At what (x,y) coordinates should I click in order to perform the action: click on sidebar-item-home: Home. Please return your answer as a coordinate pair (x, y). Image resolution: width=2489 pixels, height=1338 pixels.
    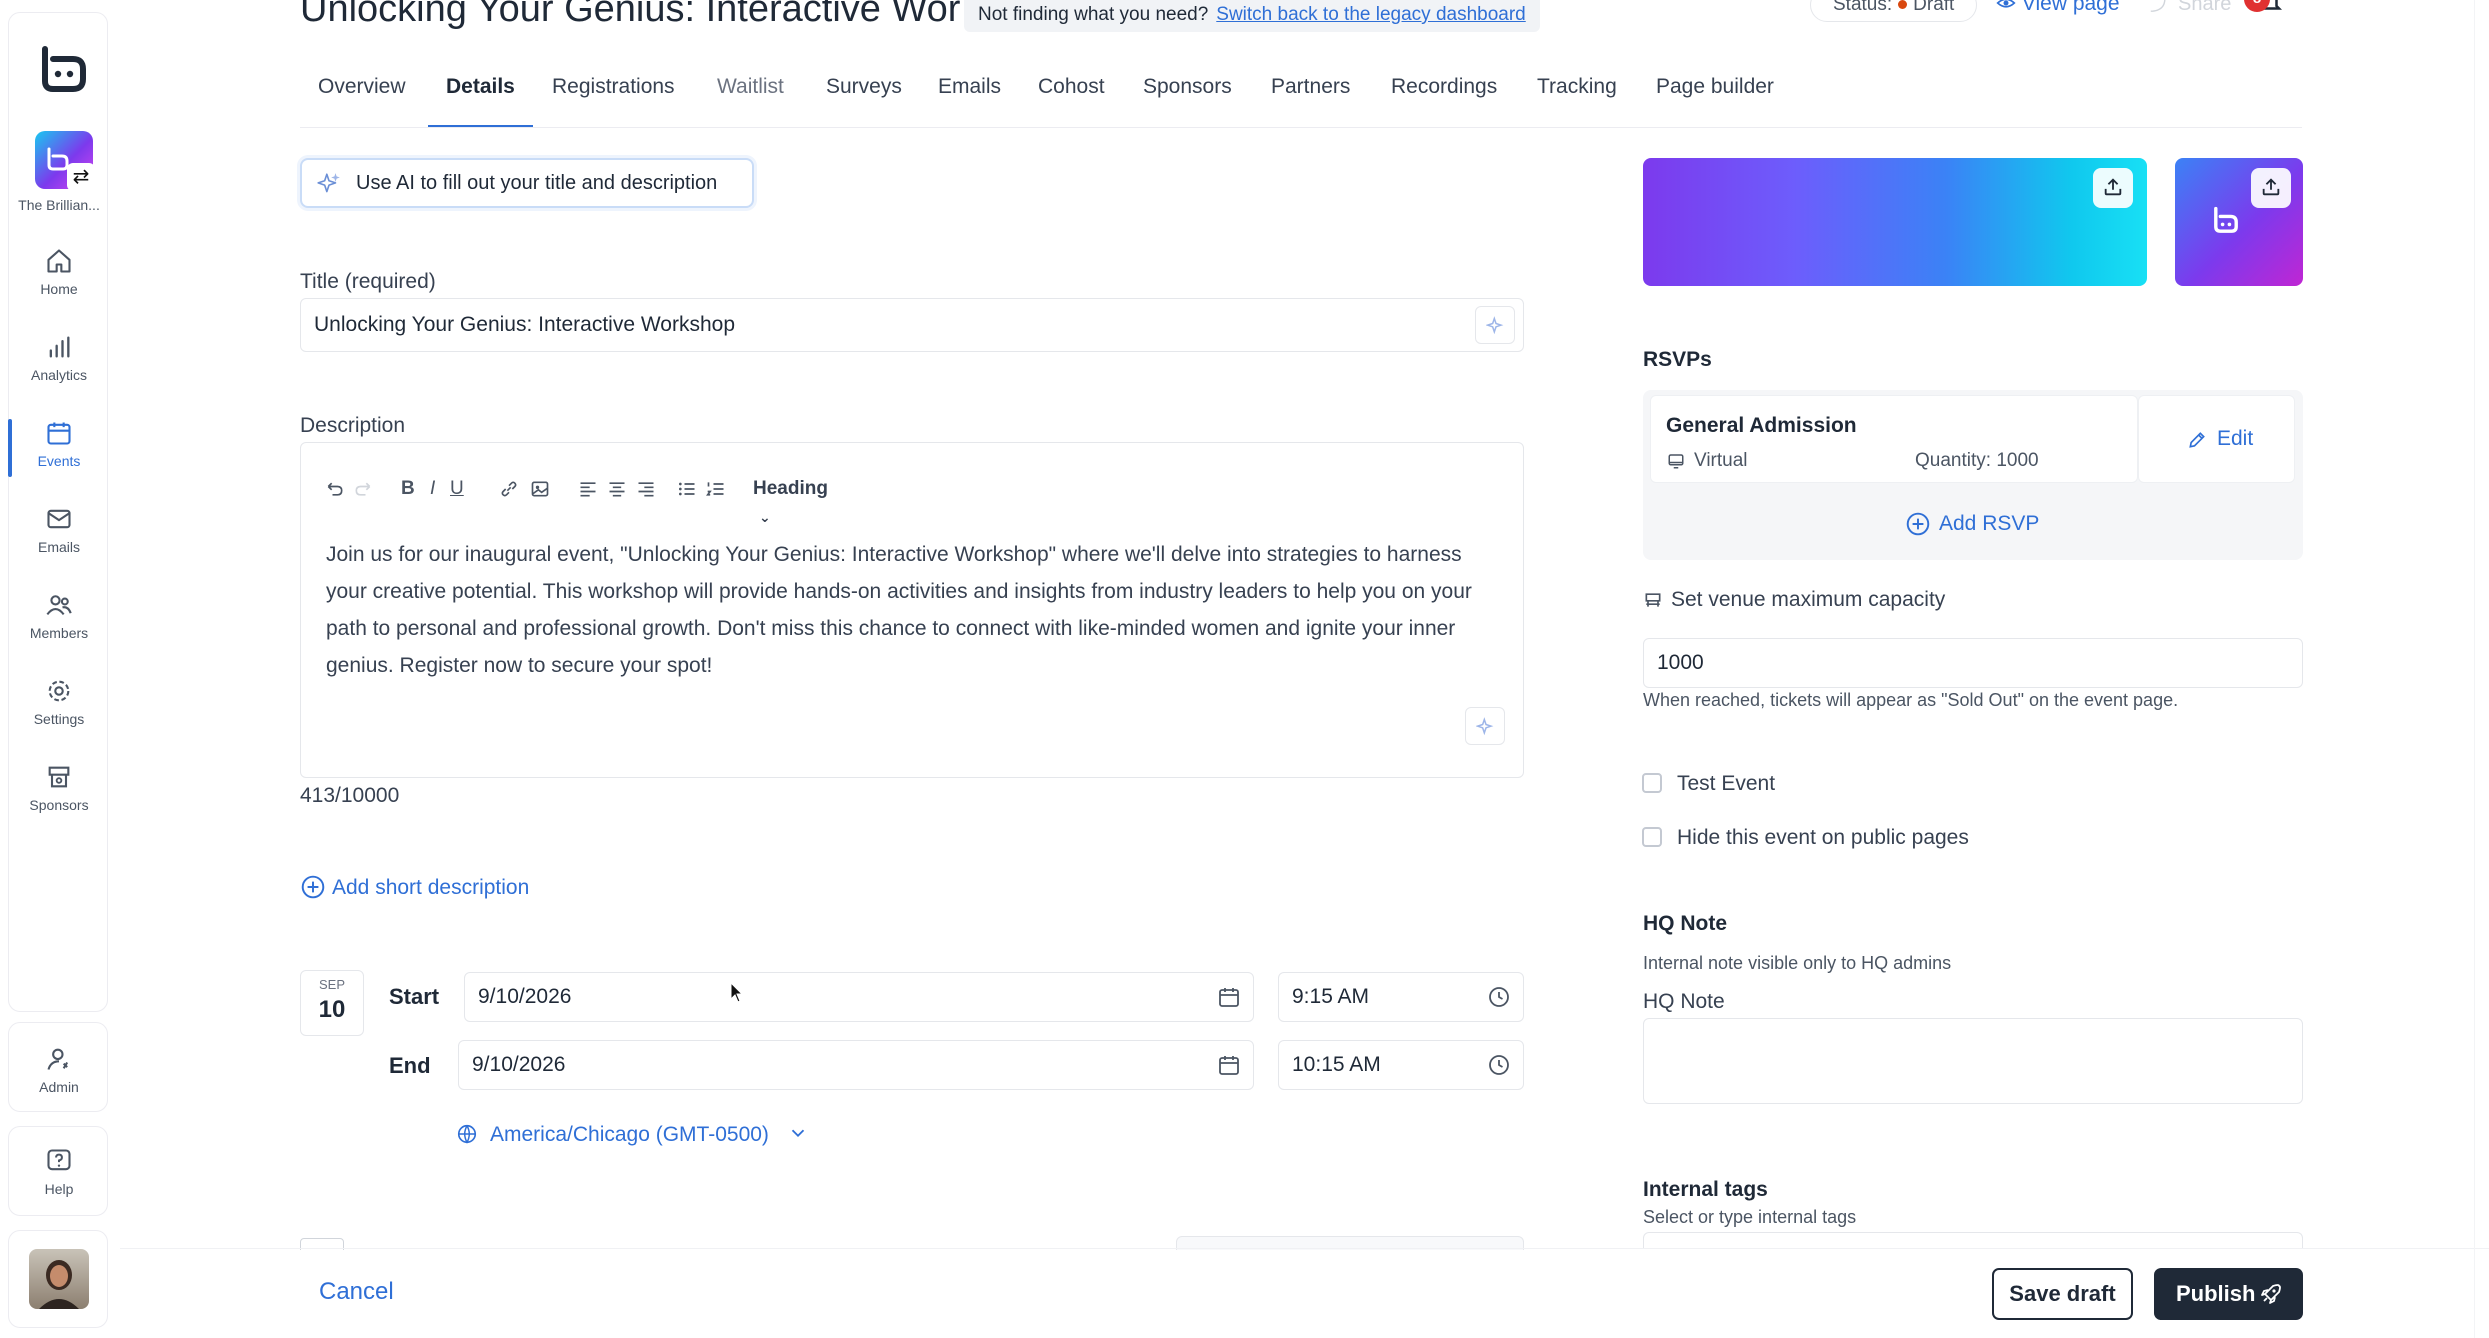
    Looking at the image, I should click on (59, 286).